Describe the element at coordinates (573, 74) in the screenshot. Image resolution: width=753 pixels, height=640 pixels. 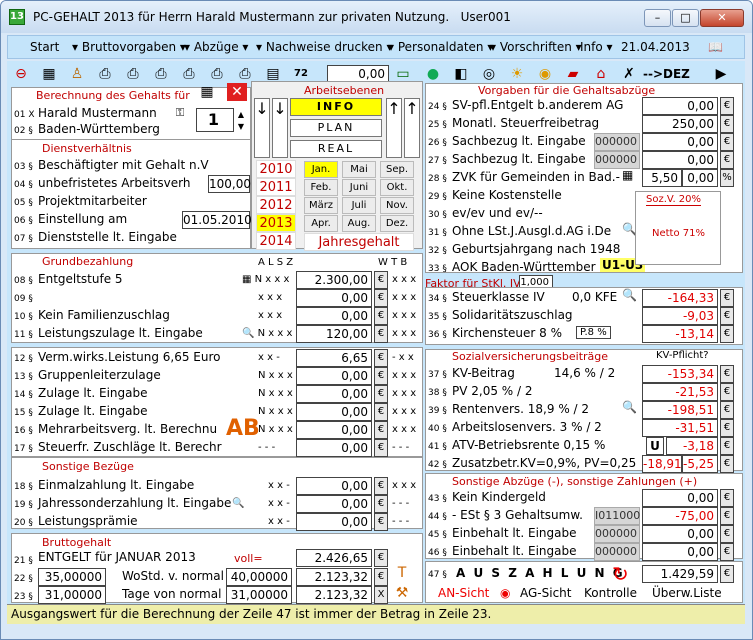
I see `flag-icon: ▰` at that location.